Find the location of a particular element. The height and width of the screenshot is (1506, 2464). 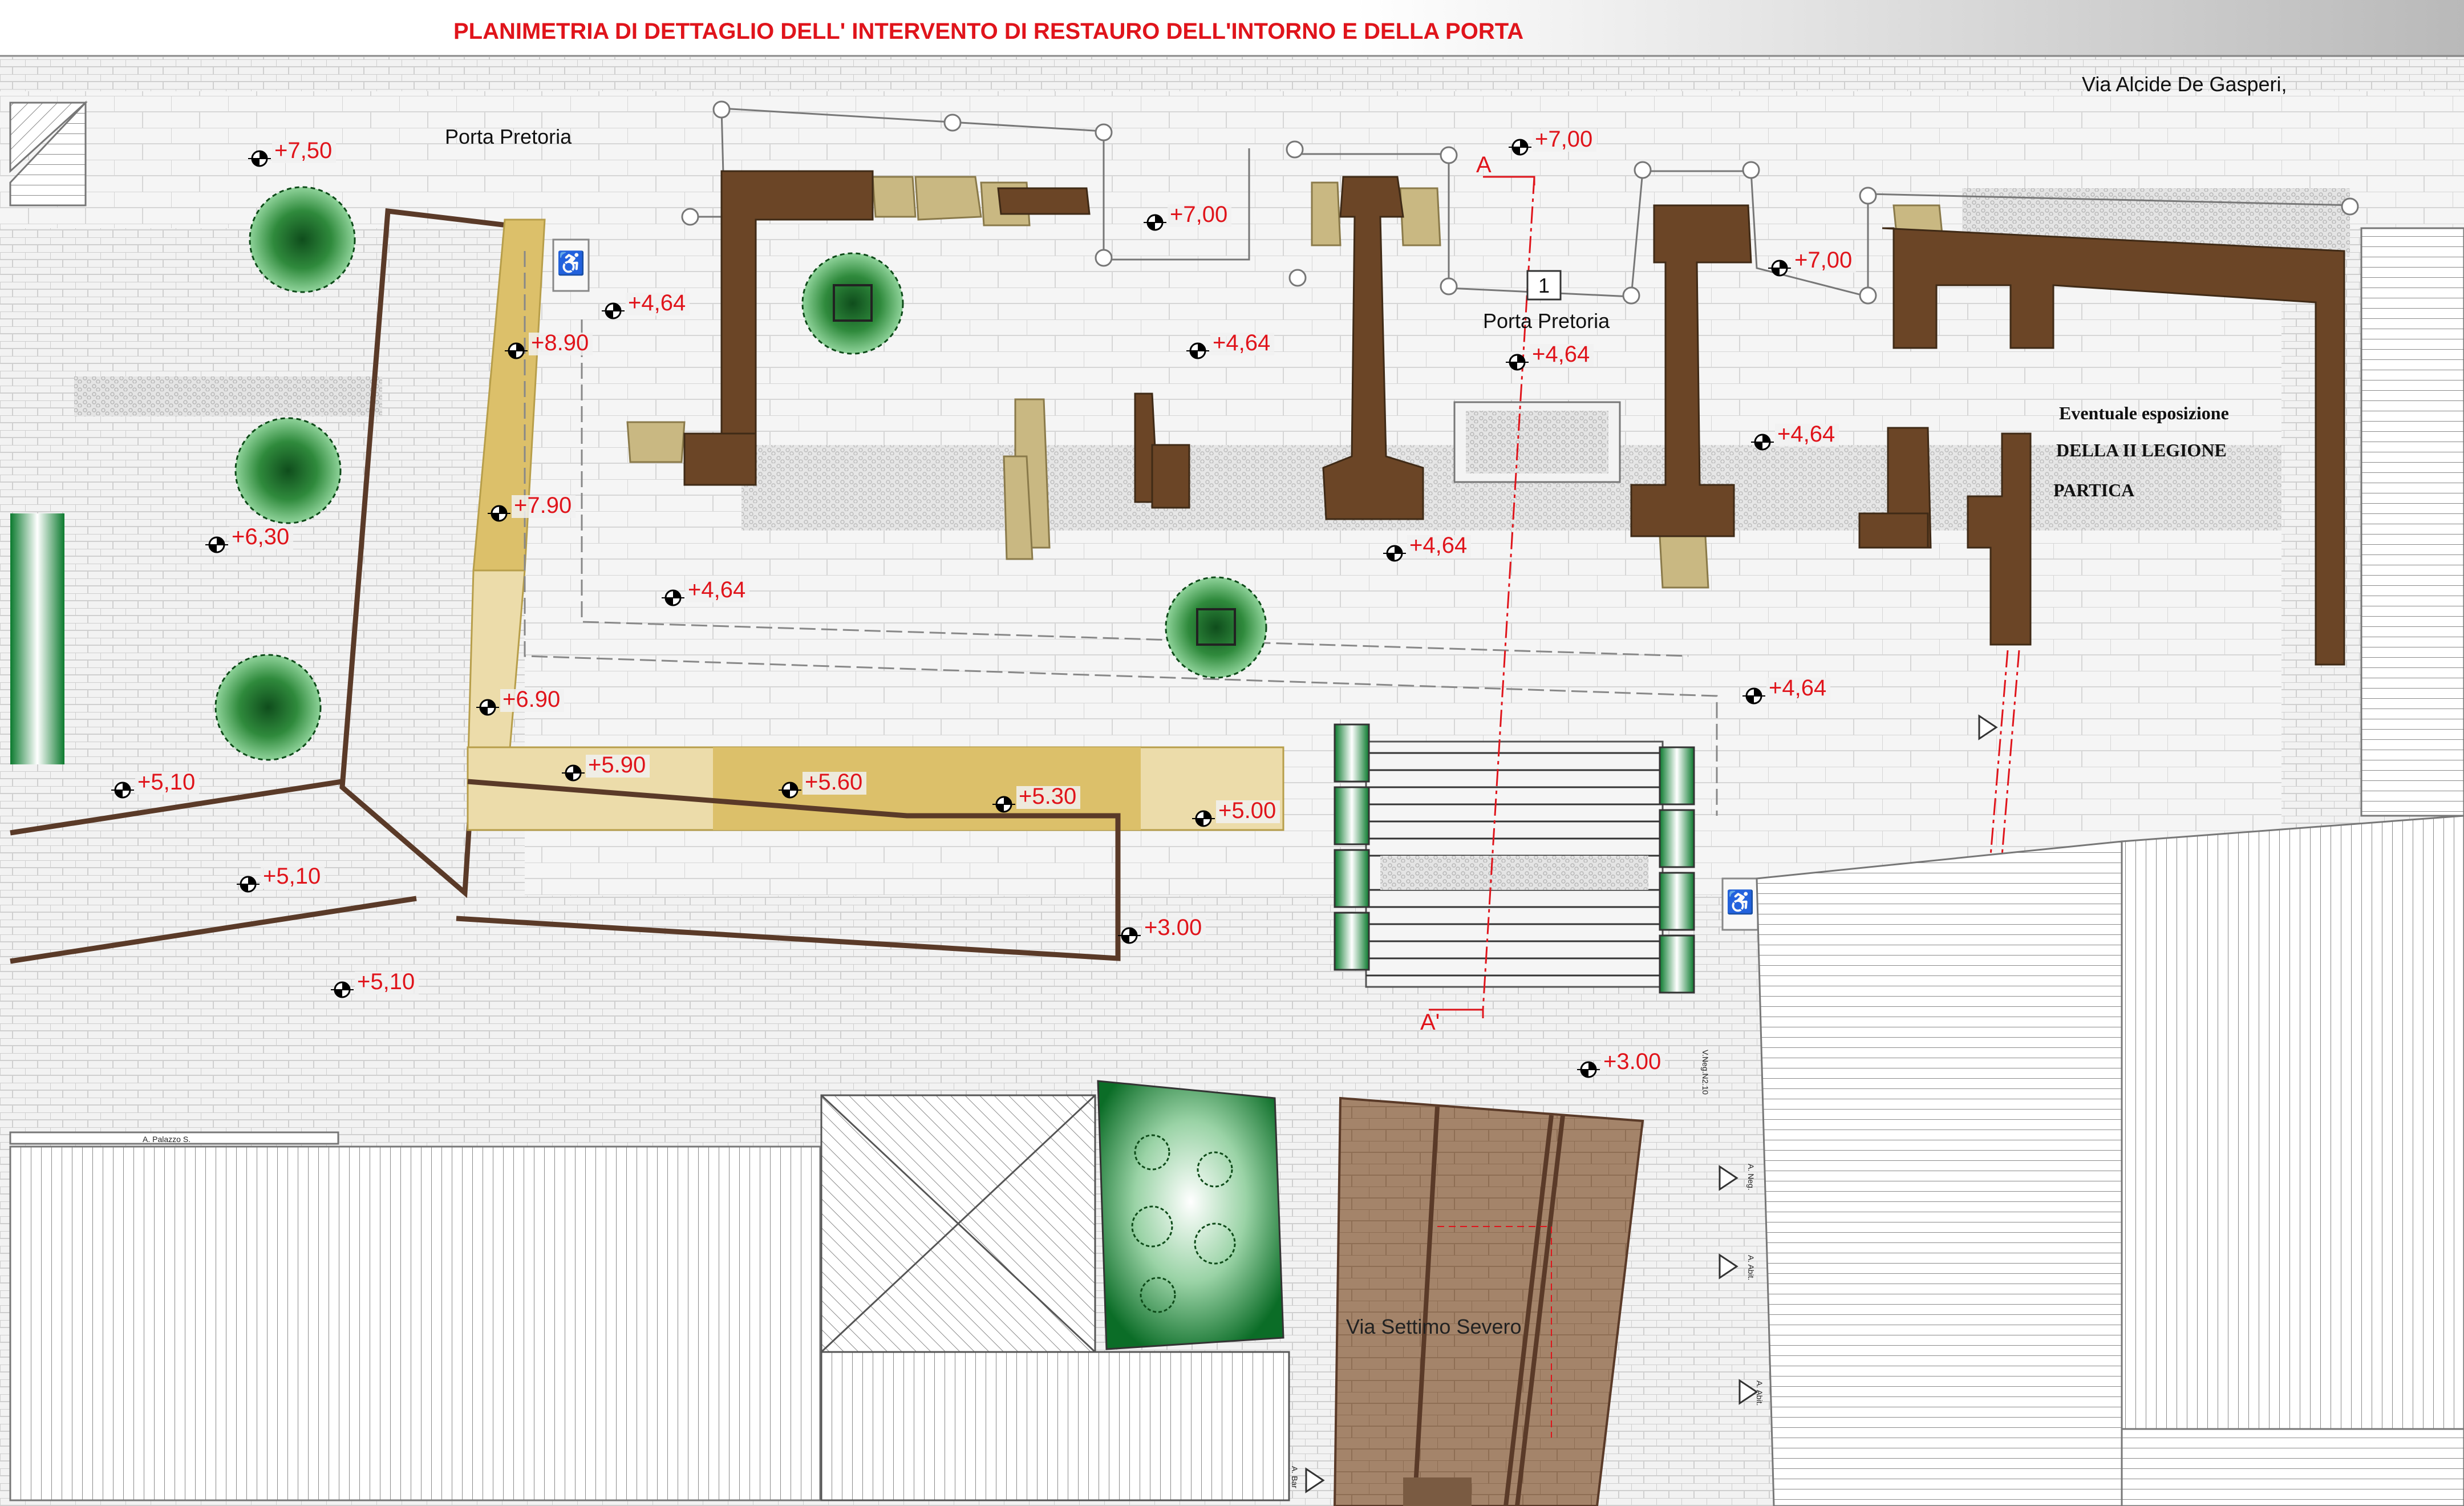

roof-right-top is located at coordinates (2412, 522).